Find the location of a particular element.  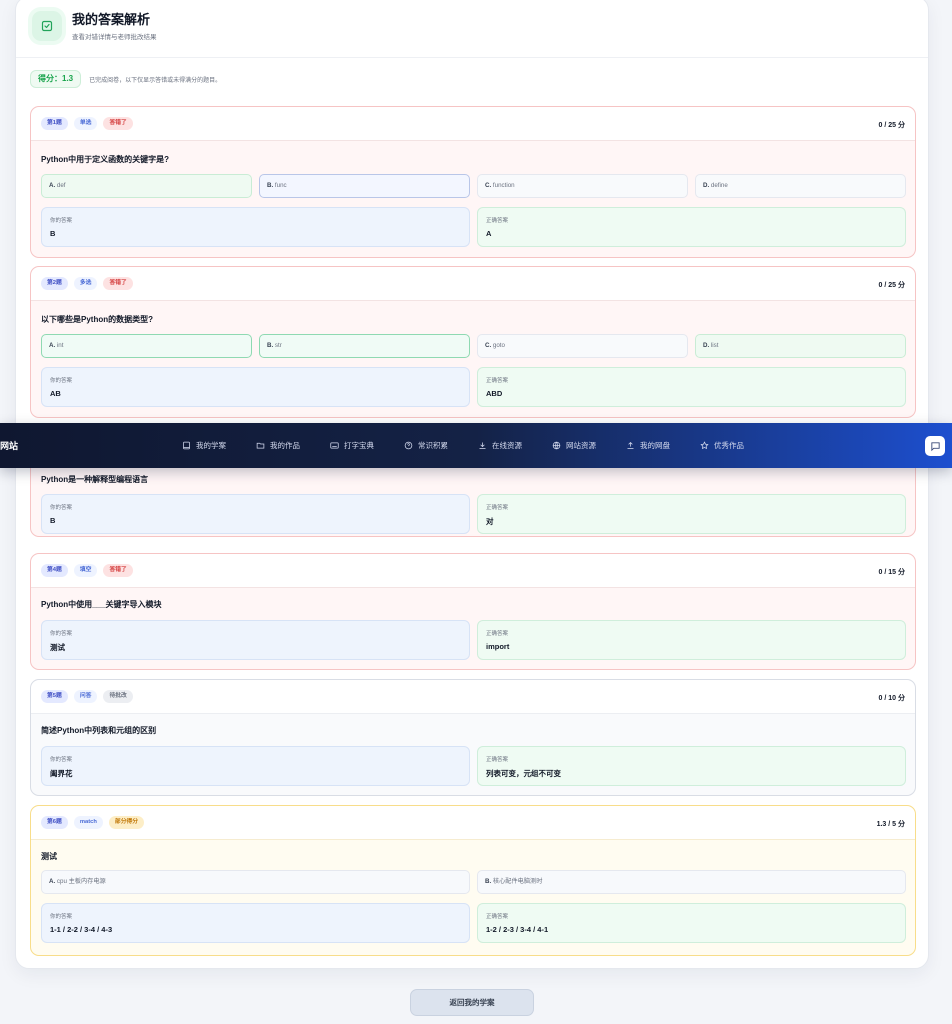

question-score: 1.3 / 5 分 is located at coordinates (890, 824).